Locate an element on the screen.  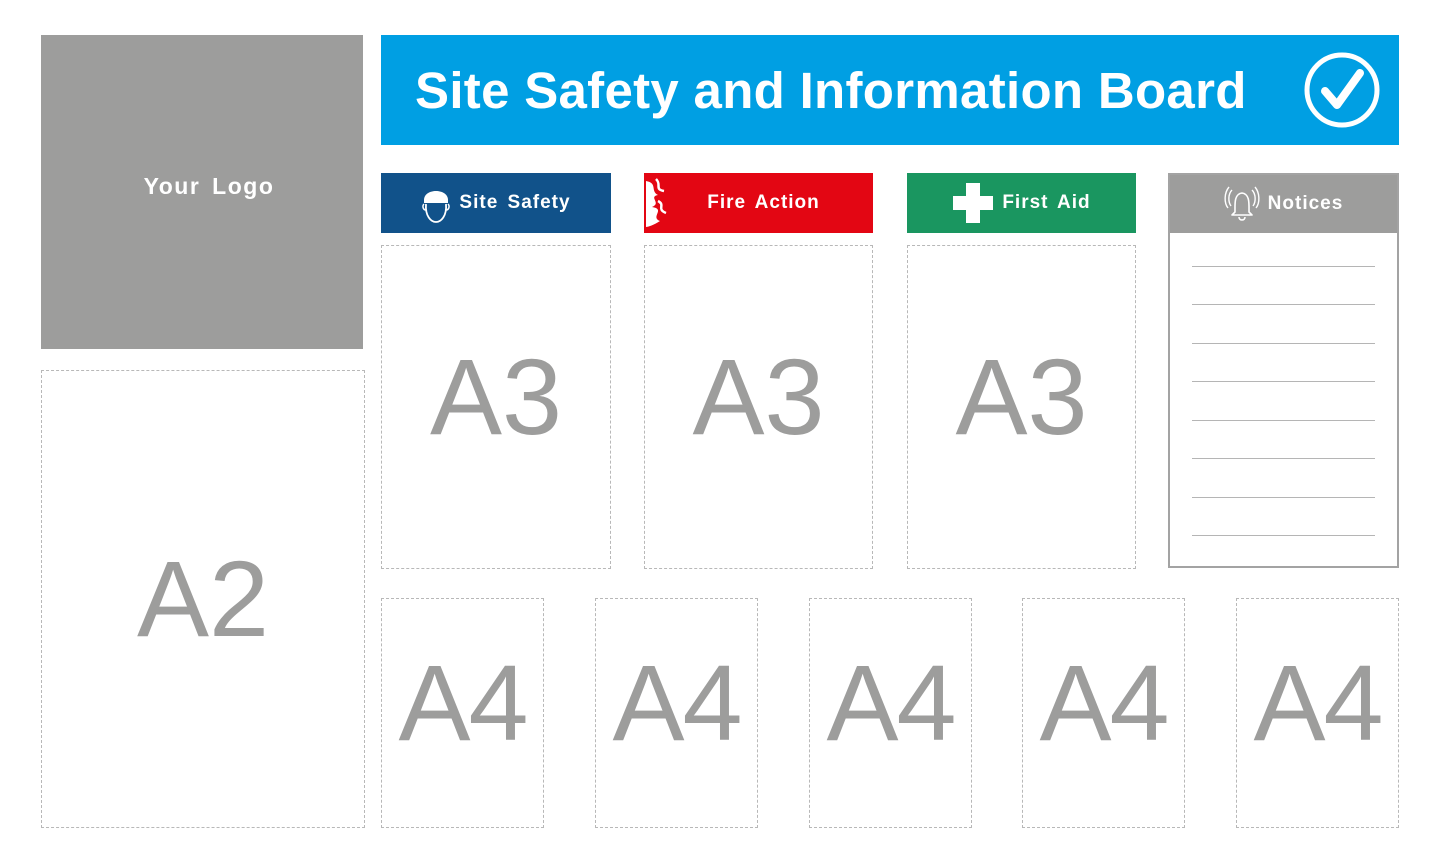
hard-hat-icon is located at coordinates (436, 207).